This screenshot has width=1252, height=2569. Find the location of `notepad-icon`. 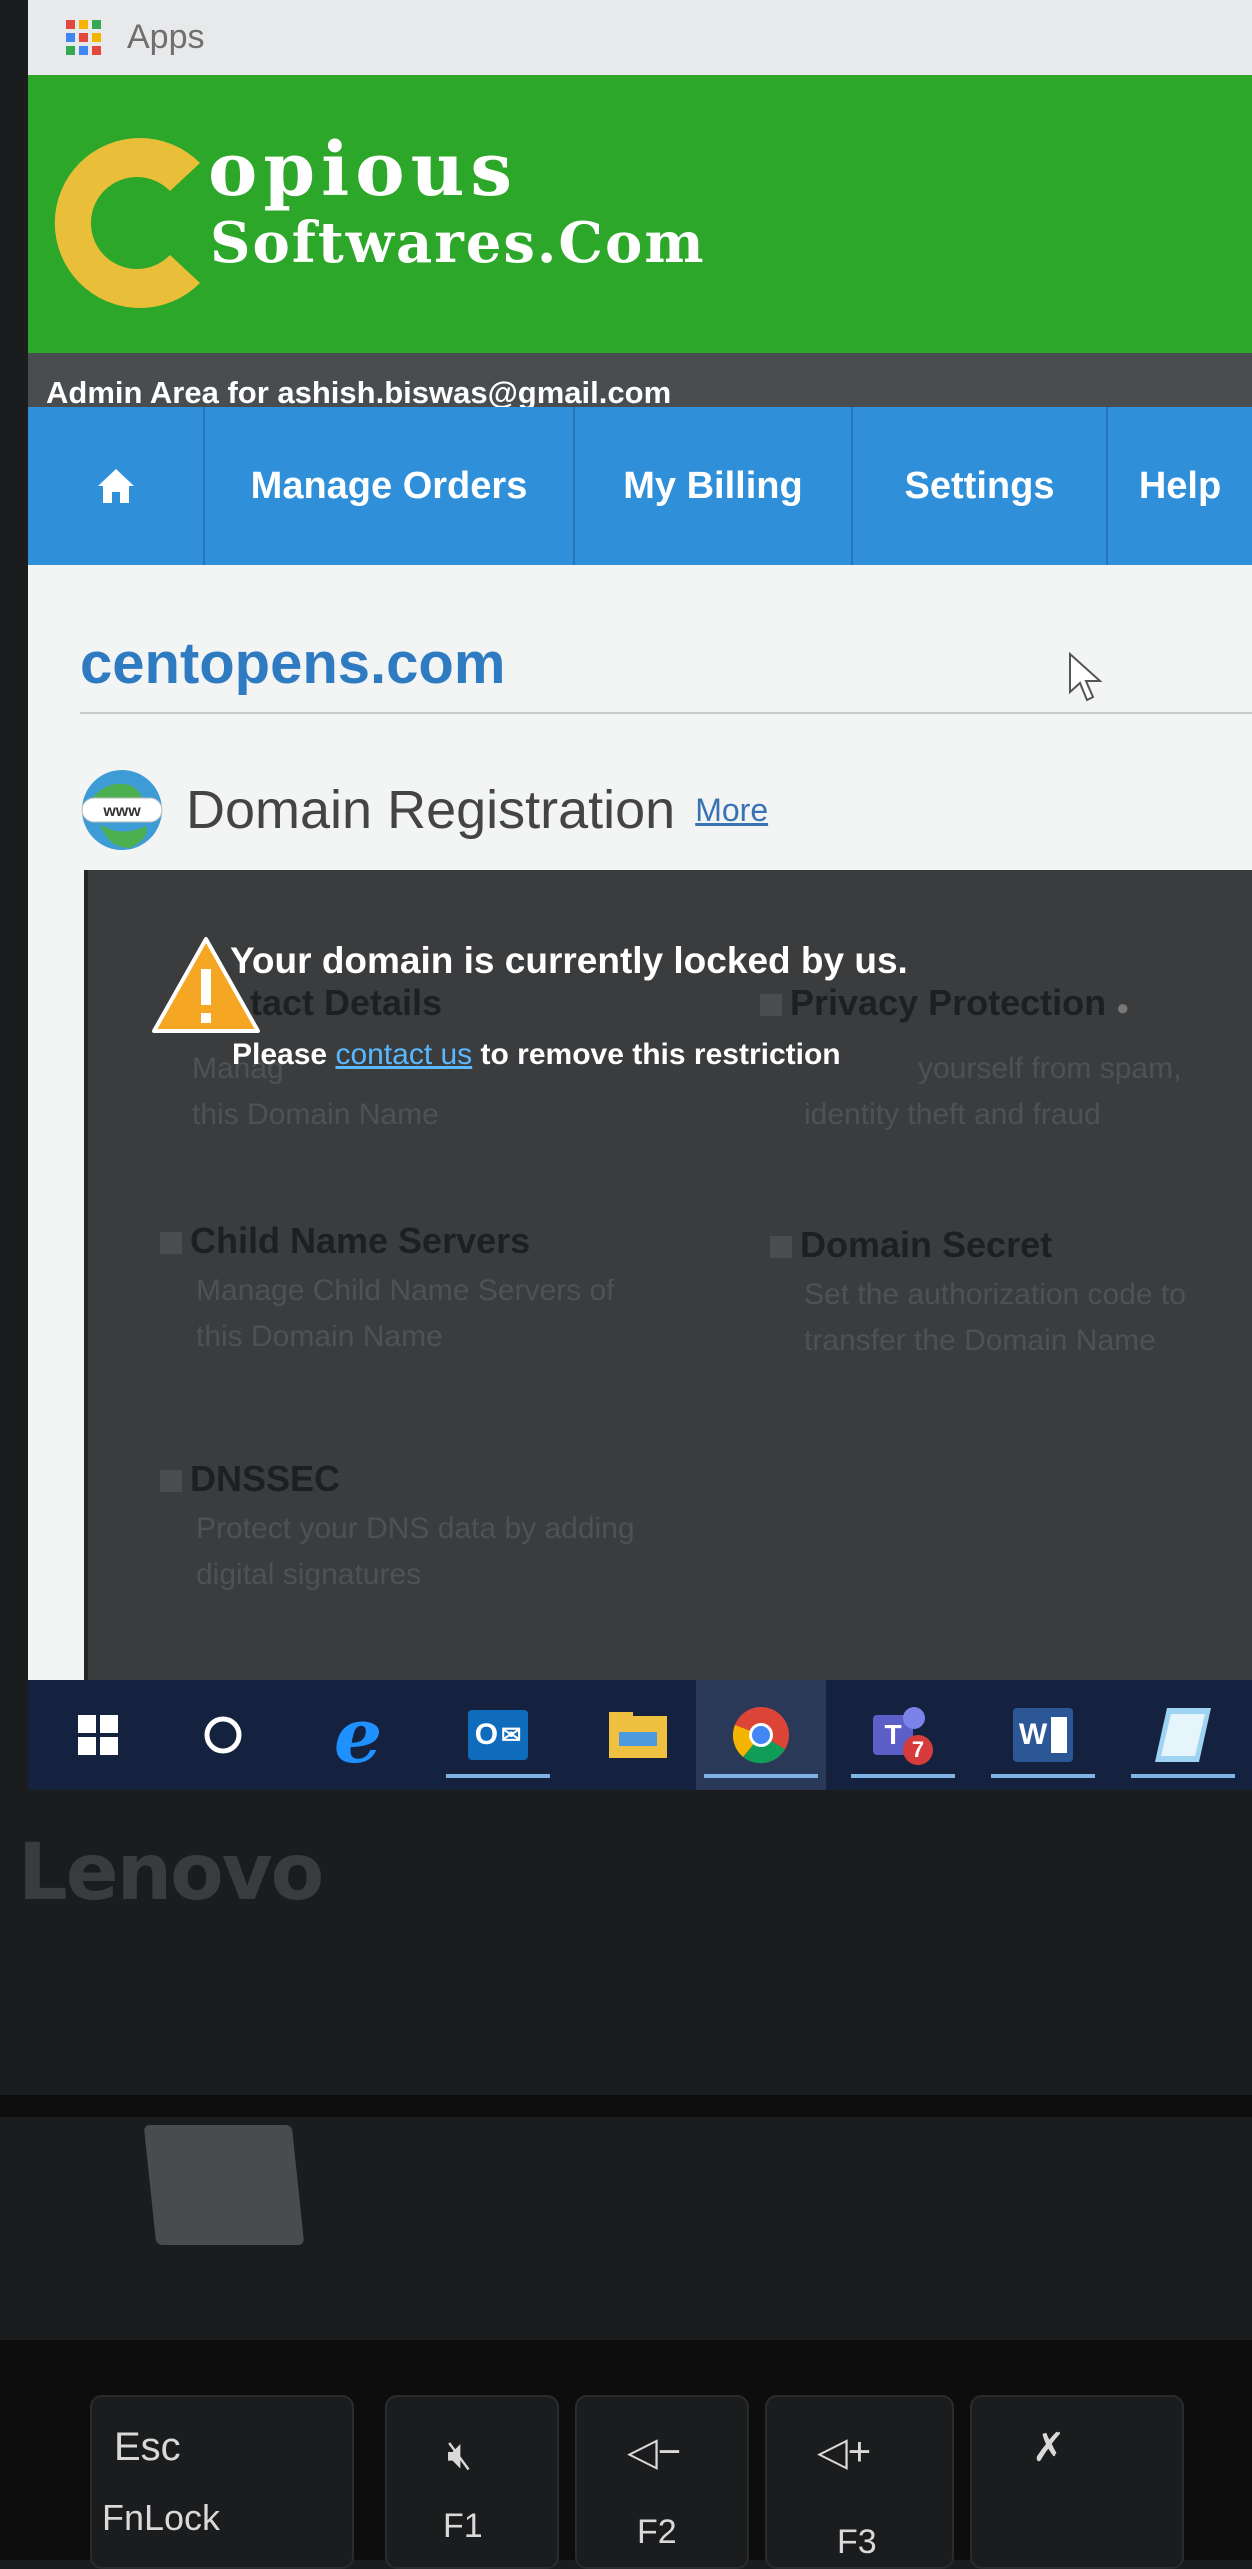

notepad-icon is located at coordinates (1183, 1735).